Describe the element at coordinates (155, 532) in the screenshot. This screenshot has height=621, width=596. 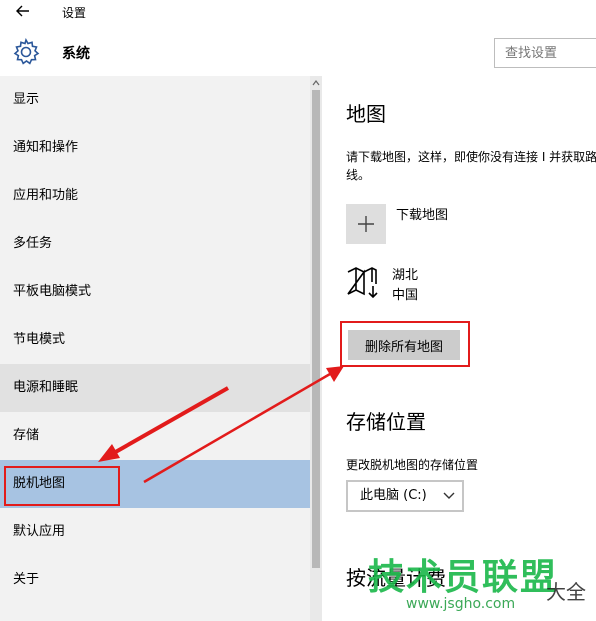
I see `sidebar-item-default-apps: 默认应用` at that location.